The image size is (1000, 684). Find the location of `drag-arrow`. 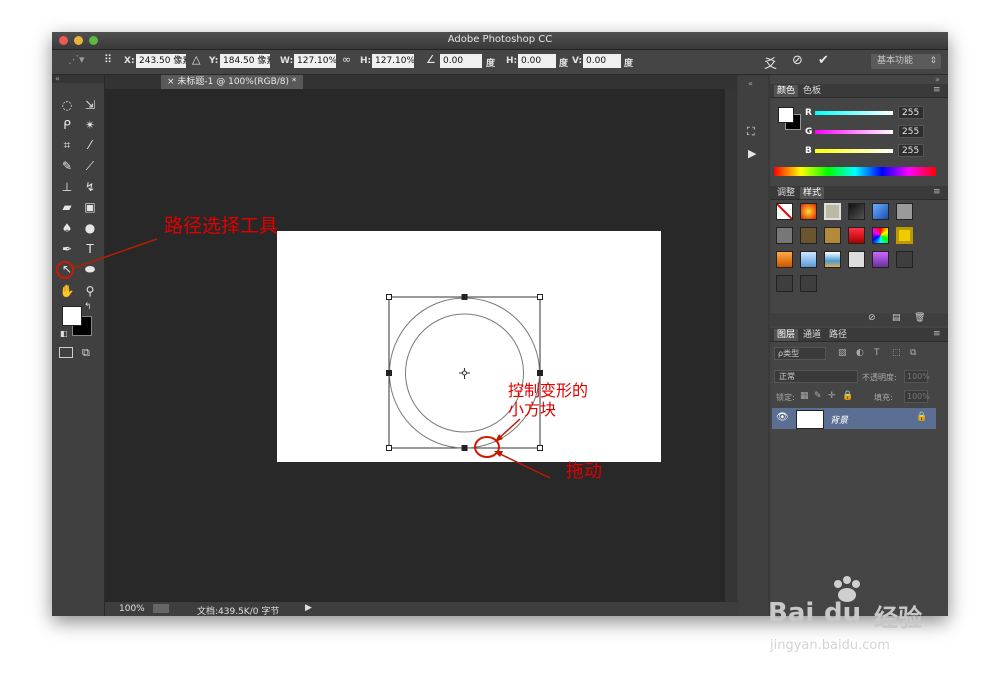

drag-arrow is located at coordinates (523, 465).